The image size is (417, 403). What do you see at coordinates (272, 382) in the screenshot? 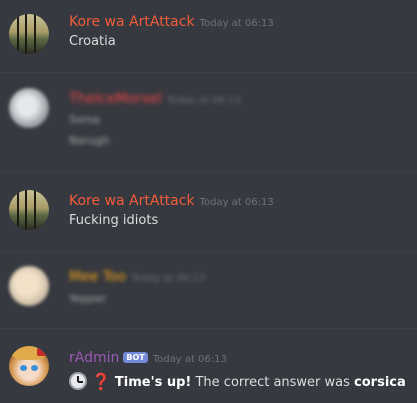
I see `answer-middle: The correct answer was` at bounding box center [272, 382].